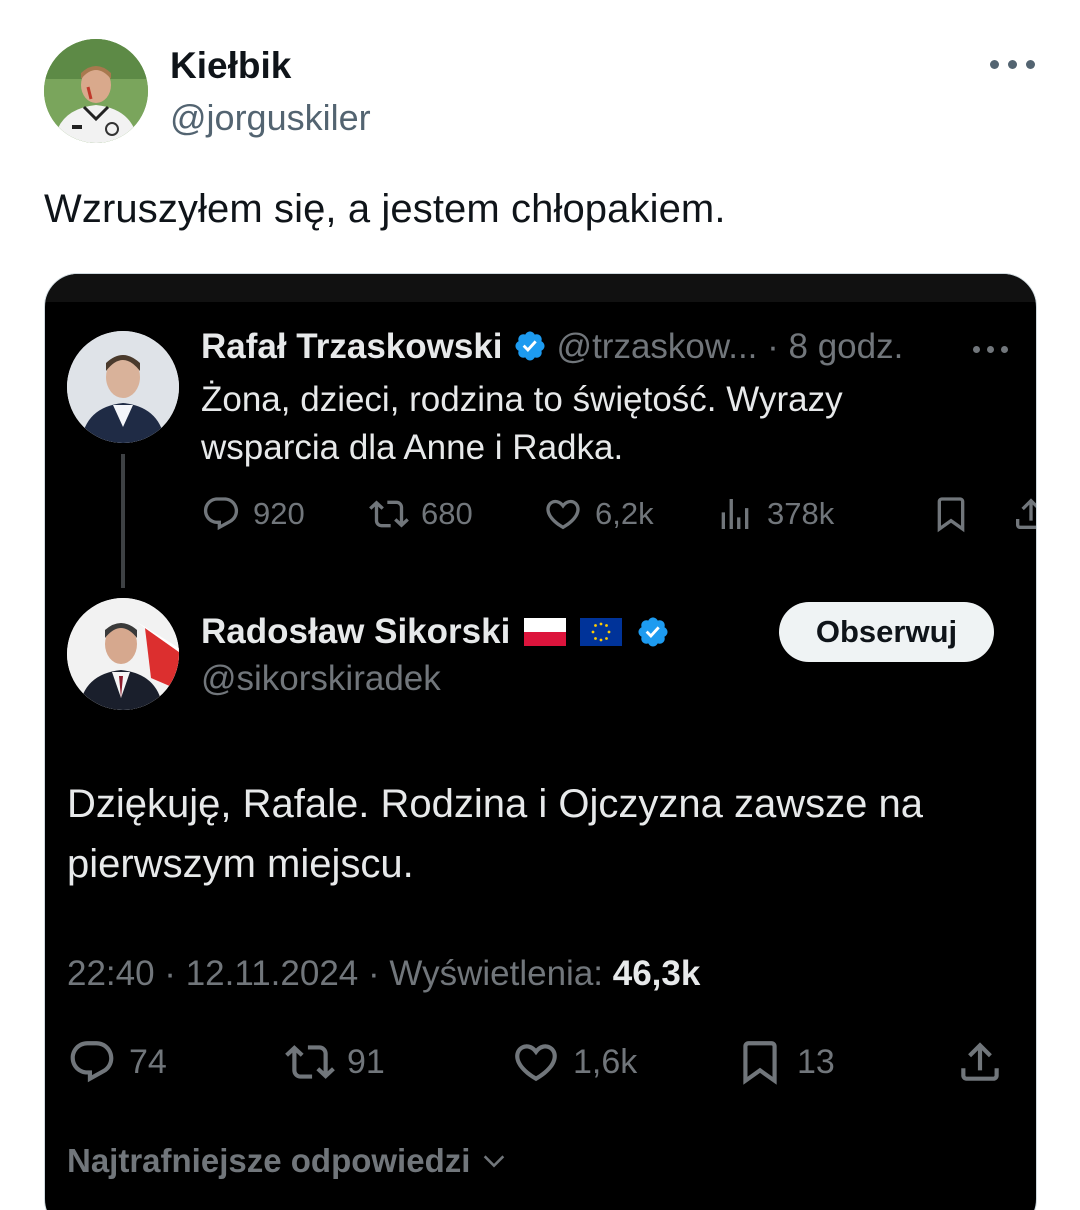 The image size is (1080, 1210). I want to click on parent-repost-action: 680, so click(421, 514).